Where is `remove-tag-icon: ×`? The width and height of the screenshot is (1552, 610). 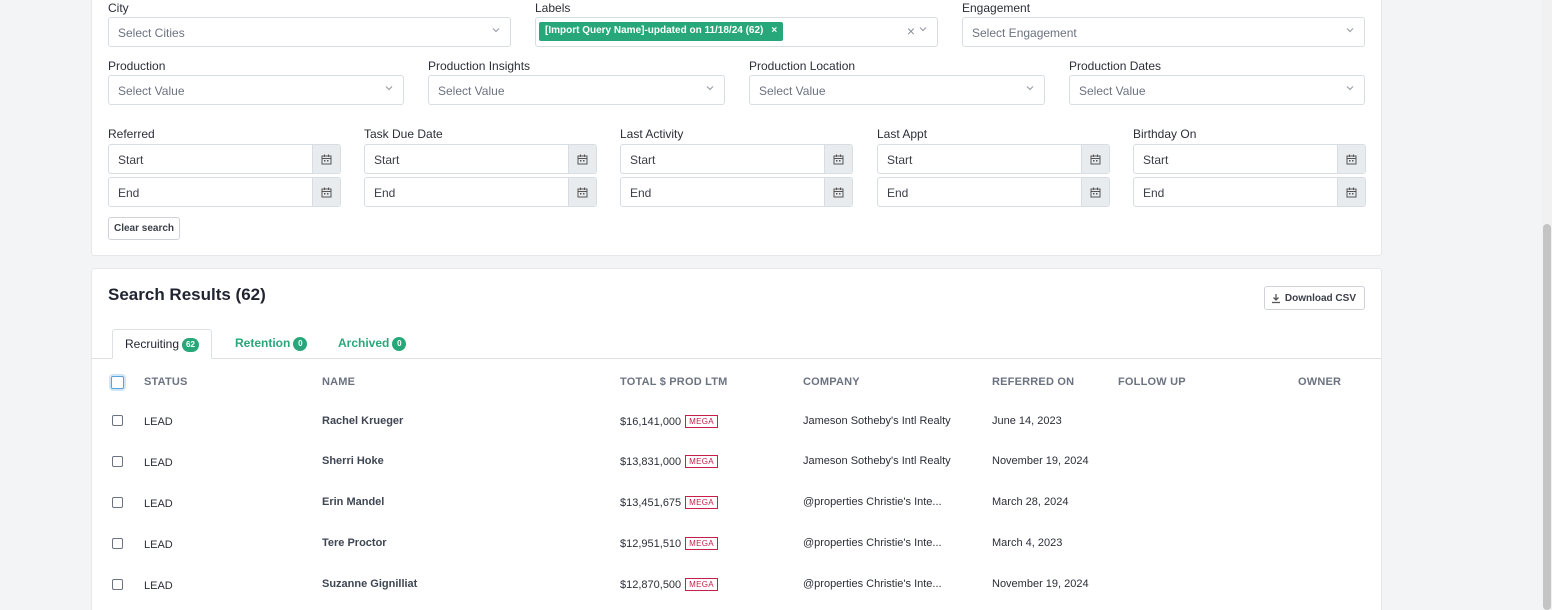
remove-tag-icon: × is located at coordinates (774, 30).